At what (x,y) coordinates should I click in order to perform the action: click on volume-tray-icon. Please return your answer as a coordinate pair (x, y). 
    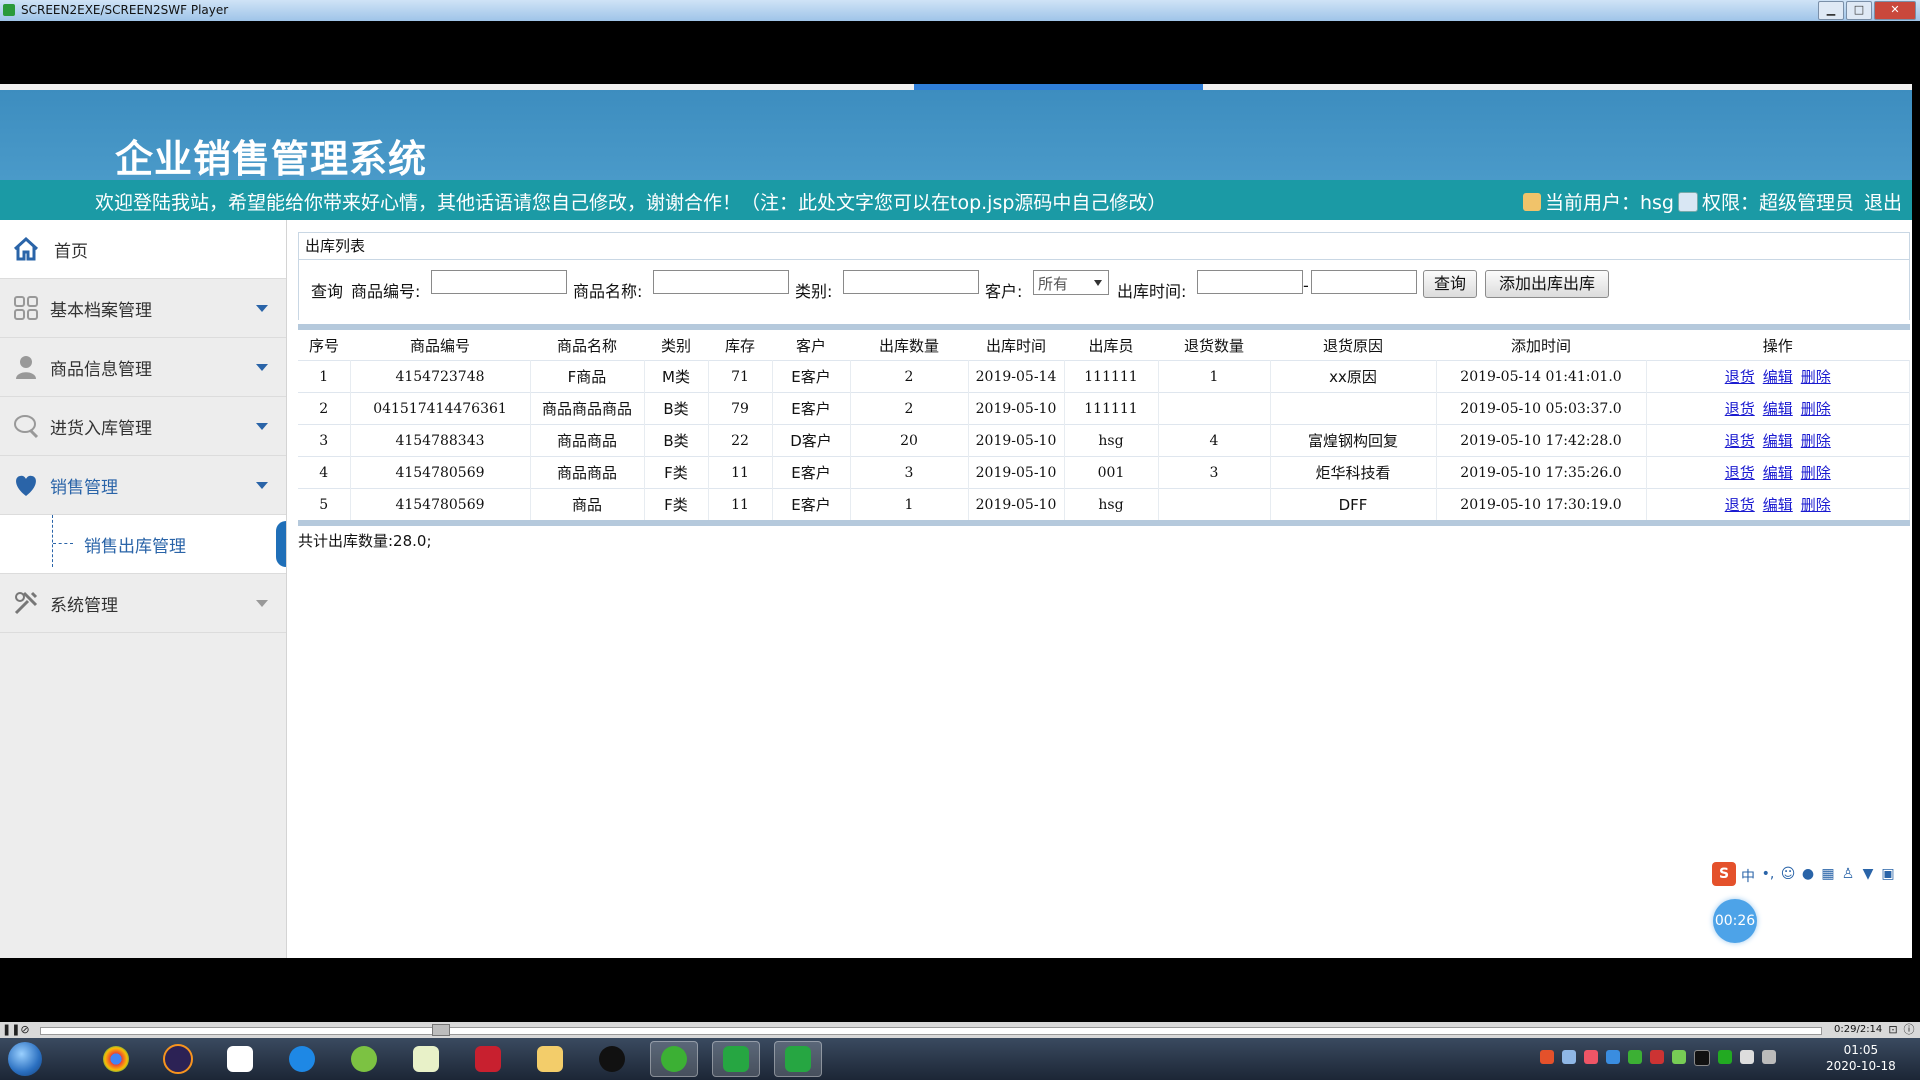
    Looking at the image, I should click on (1747, 1057).